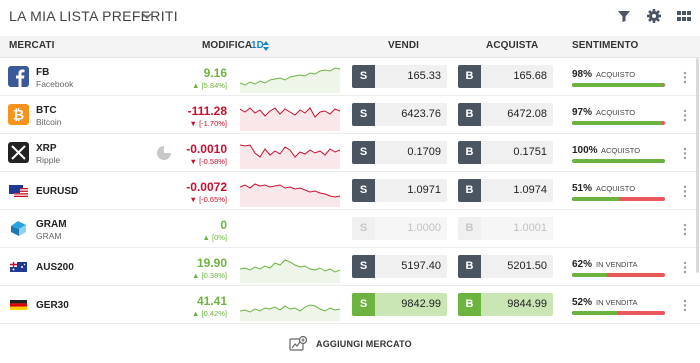 This screenshot has height=363, width=700. Describe the element at coordinates (421, 114) in the screenshot. I see `sell-price: 6423.76` at that location.